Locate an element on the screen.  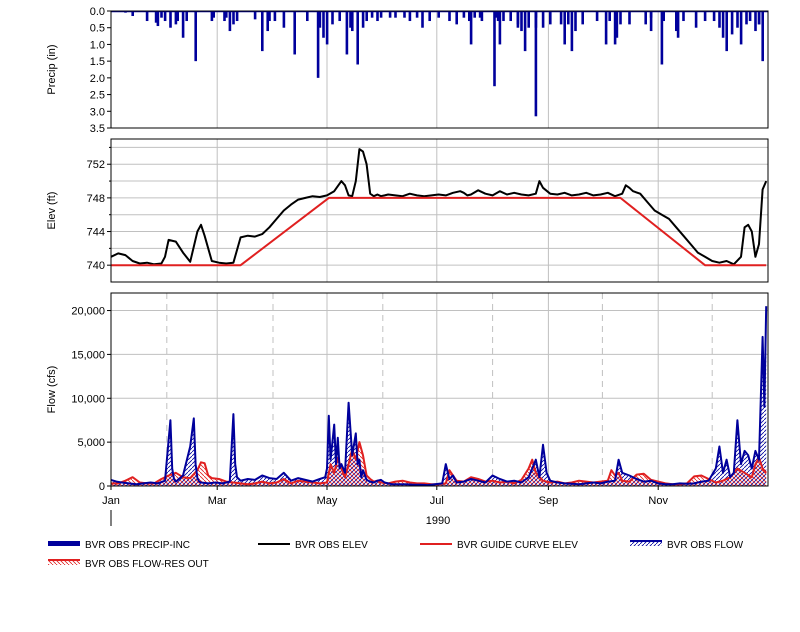
flow-xtick-label: Jan is located at coordinates (111, 501).